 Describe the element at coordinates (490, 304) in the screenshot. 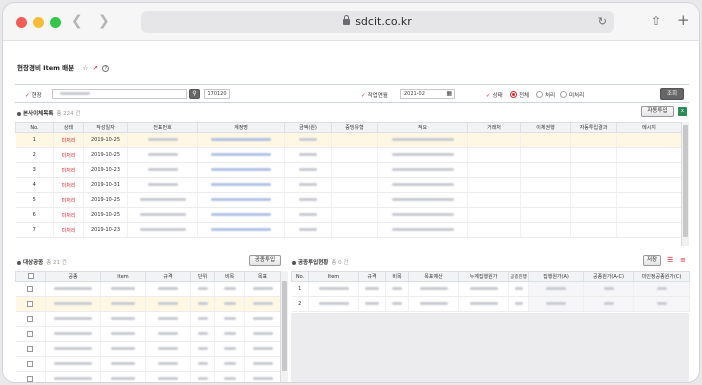

I see `table-row: 2` at that location.